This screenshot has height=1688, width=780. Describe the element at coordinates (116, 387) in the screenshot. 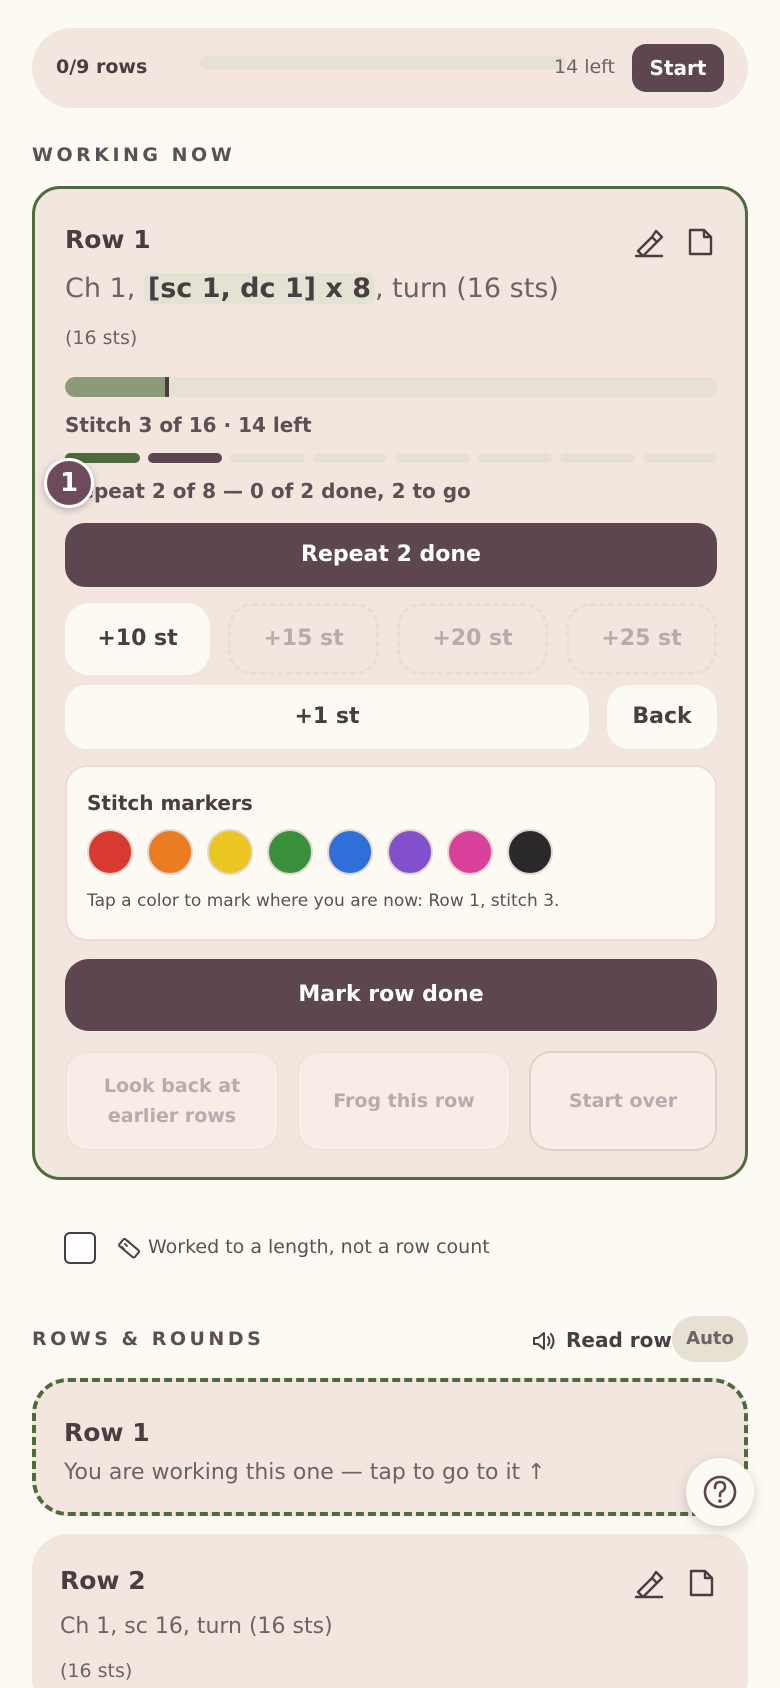

I see `stitch-progress-fill` at that location.